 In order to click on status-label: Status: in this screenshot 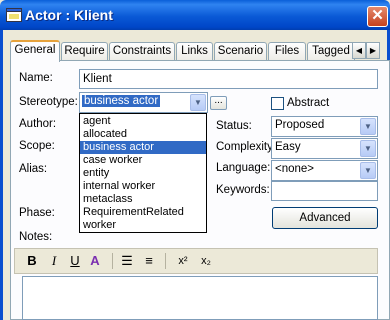, I will do `click(234, 126)`.